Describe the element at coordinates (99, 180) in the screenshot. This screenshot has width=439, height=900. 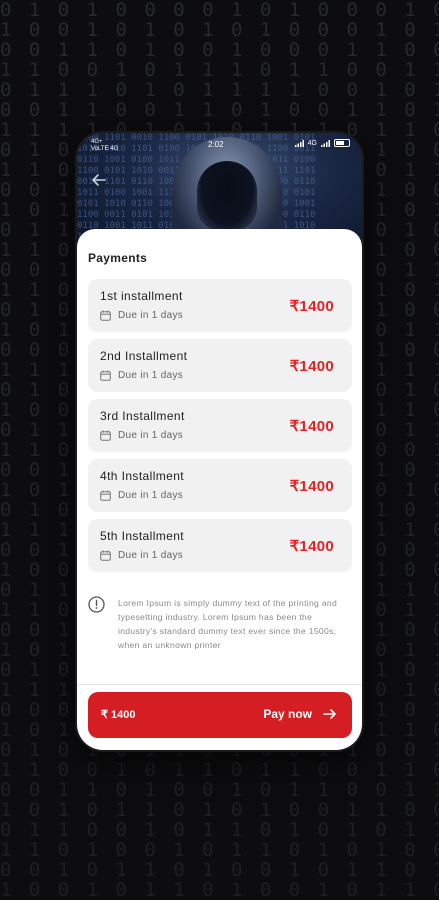
I see `back-arrow-icon` at that location.